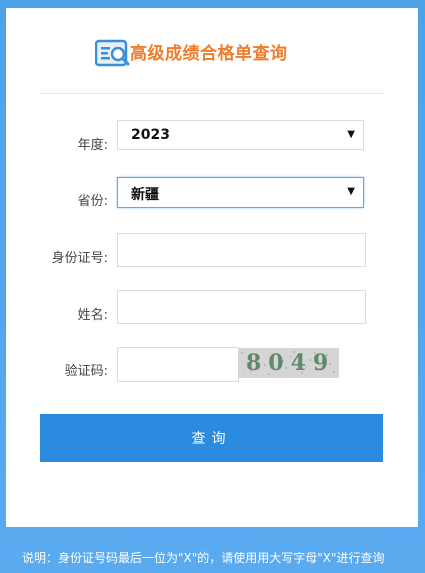 This screenshot has height=573, width=425. What do you see at coordinates (92, 201) in the screenshot?
I see `province-label: 省份:` at bounding box center [92, 201].